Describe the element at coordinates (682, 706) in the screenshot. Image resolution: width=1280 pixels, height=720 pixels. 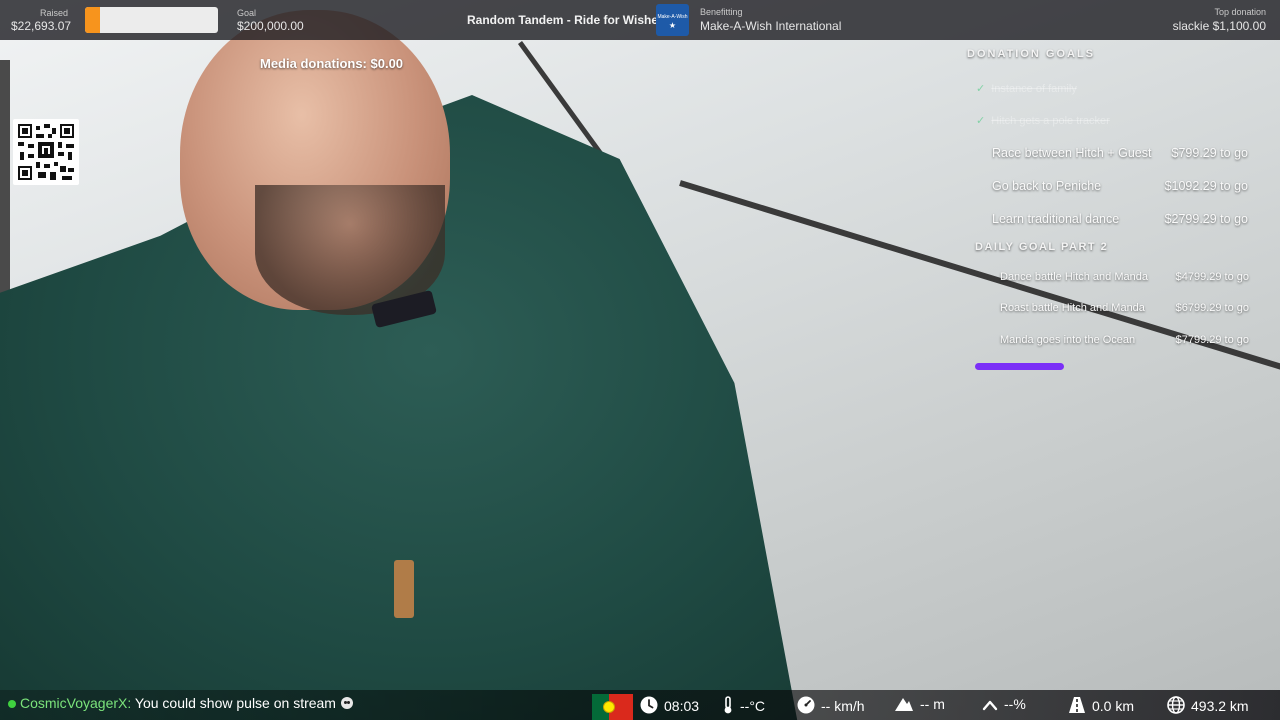
I see `clock-value: 08:03` at that location.